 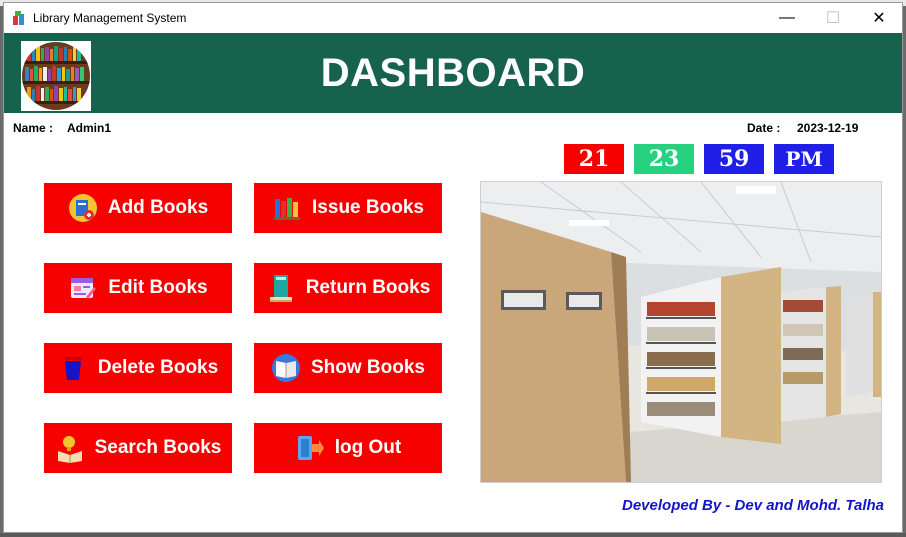 I want to click on log-out-label: log Out, so click(x=368, y=447).